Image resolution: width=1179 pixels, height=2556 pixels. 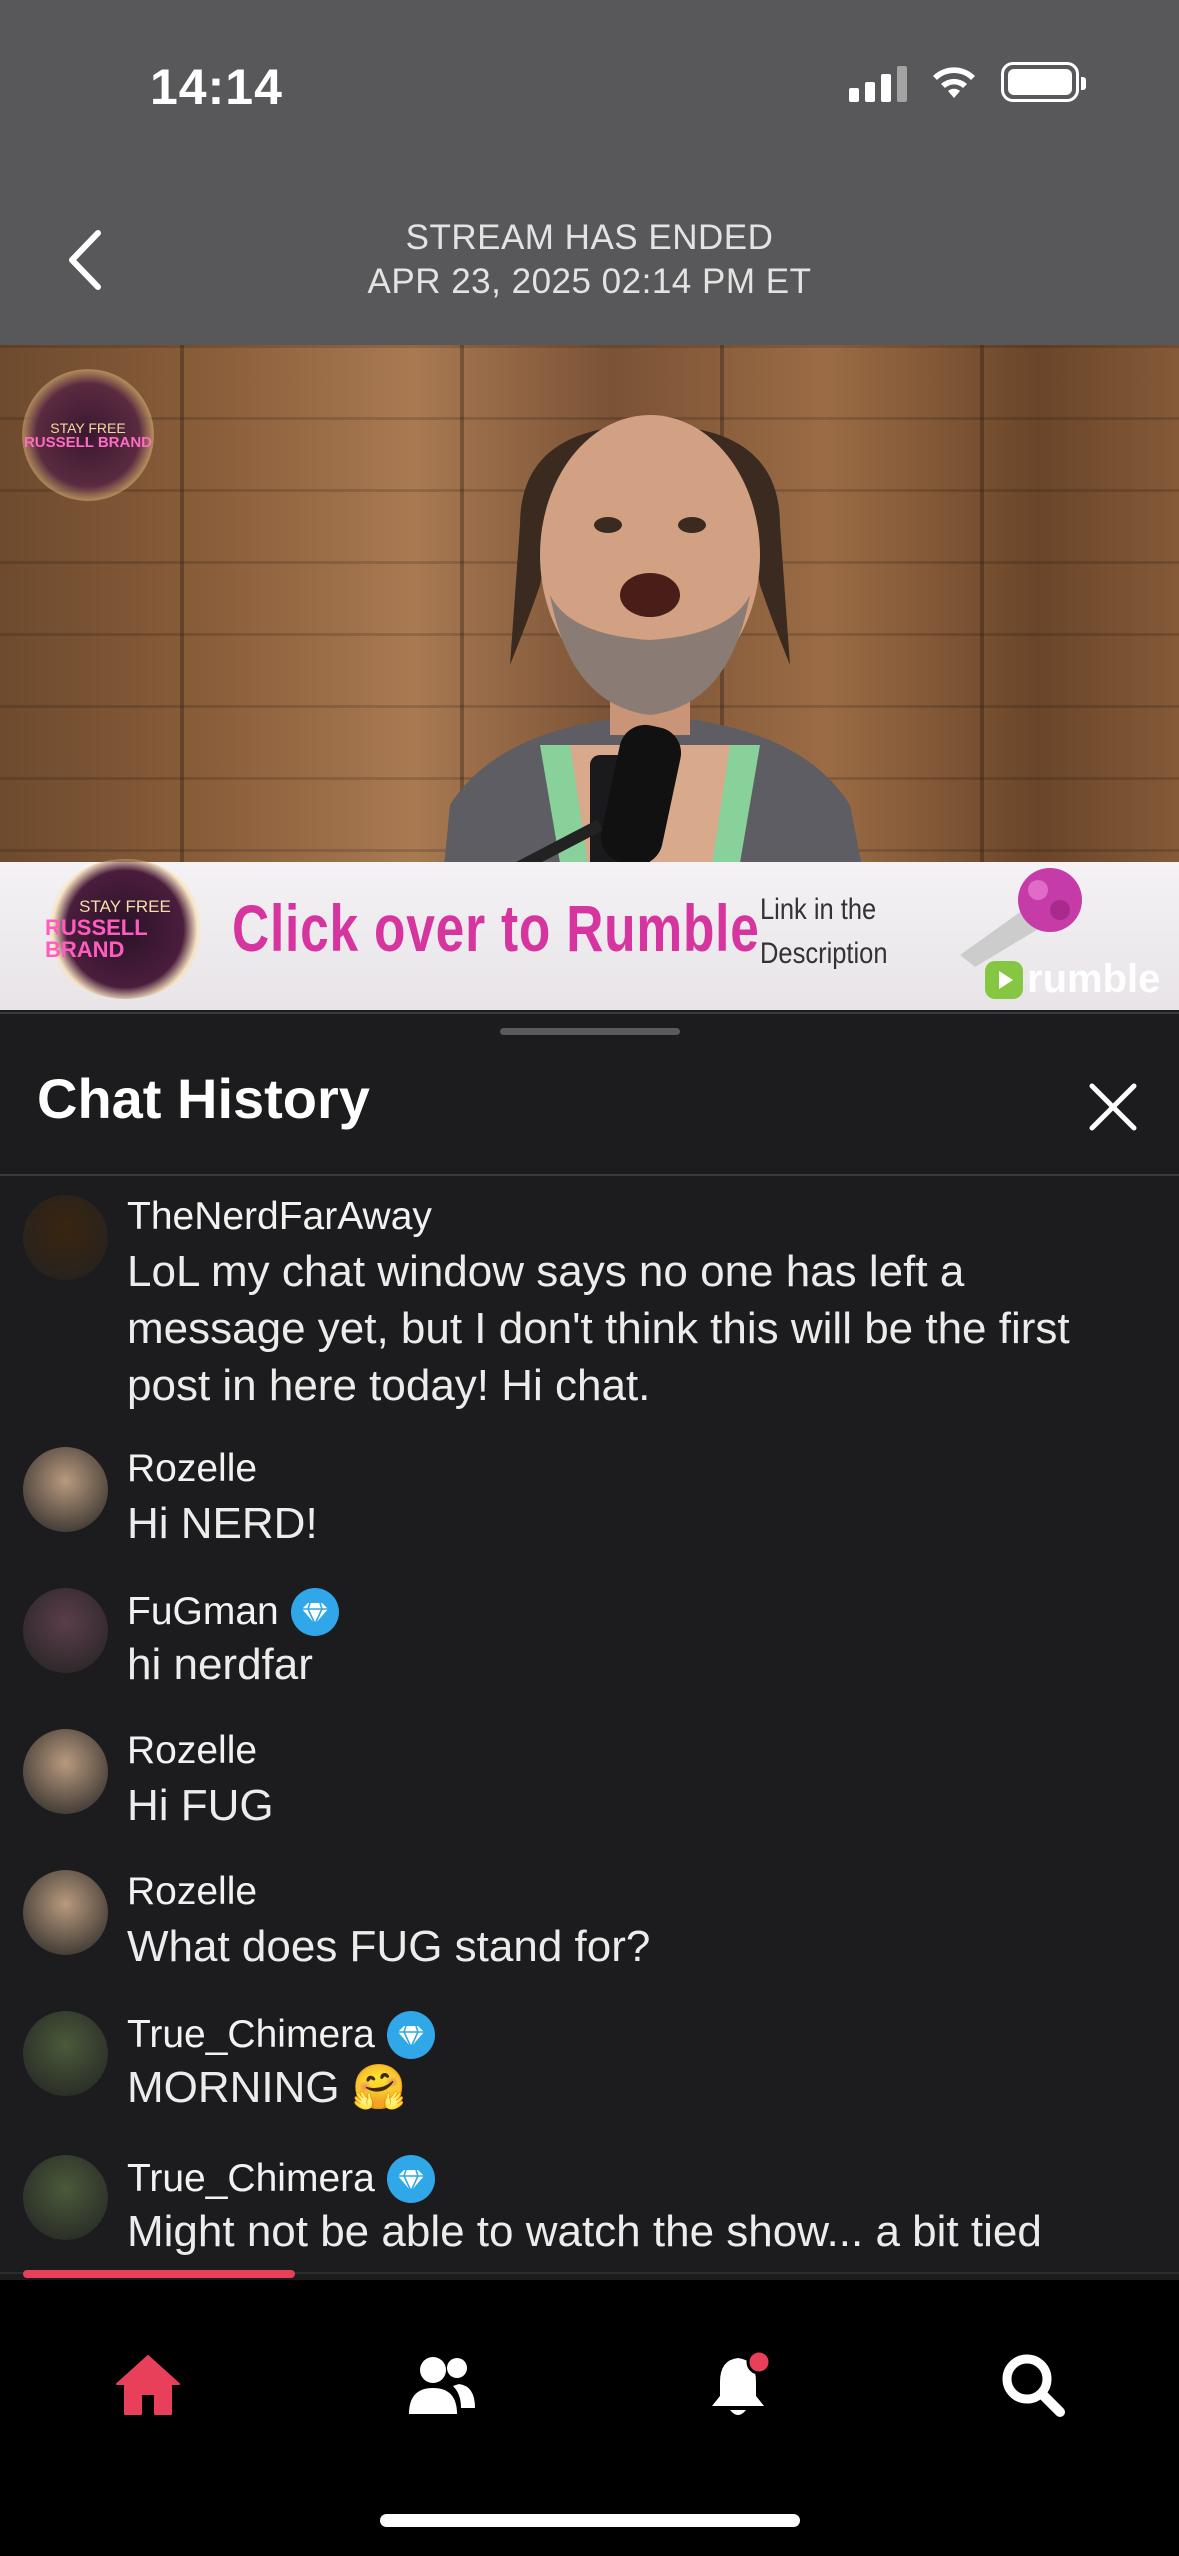 I want to click on chat-username: FuGman, so click(x=233, y=1612).